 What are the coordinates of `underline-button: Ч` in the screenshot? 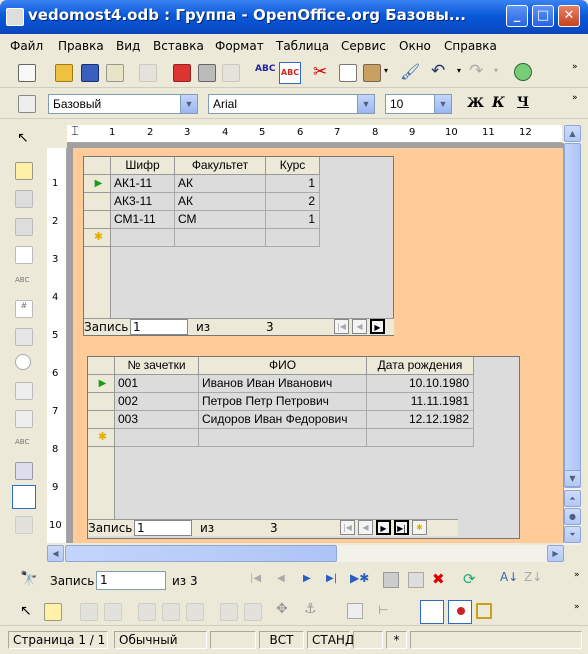 It's located at (523, 102).